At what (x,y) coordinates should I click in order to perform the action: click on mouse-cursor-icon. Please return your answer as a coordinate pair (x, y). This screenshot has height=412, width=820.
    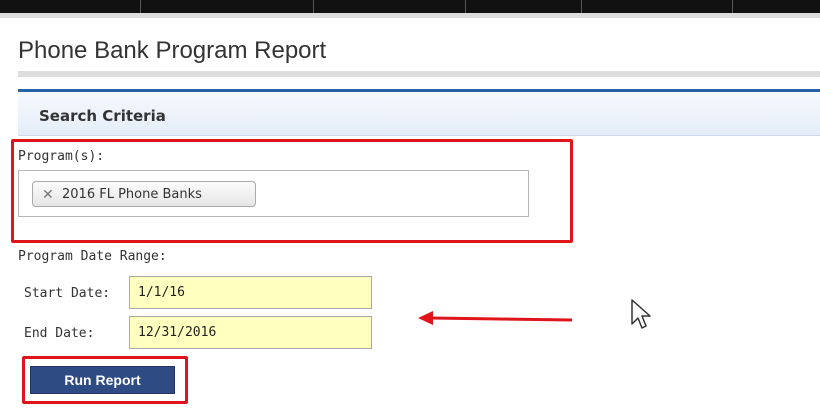
    Looking at the image, I should click on (641, 314).